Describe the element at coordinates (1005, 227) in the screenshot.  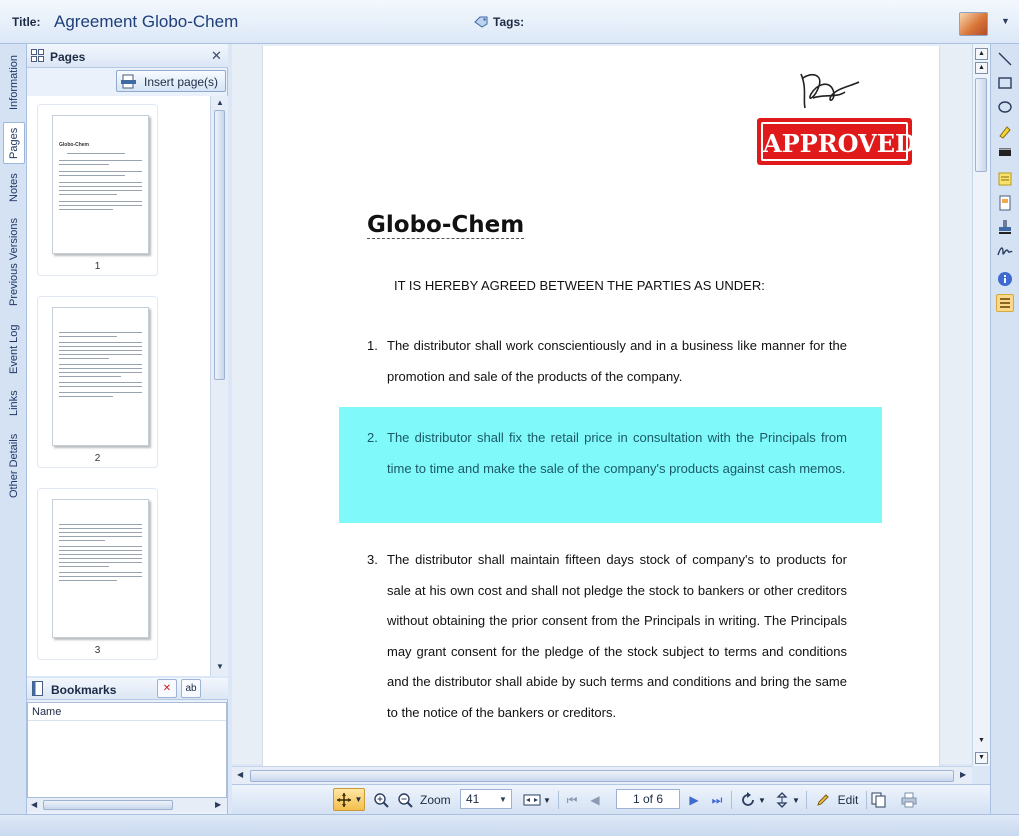
I see `stamp-tool-icon` at that location.